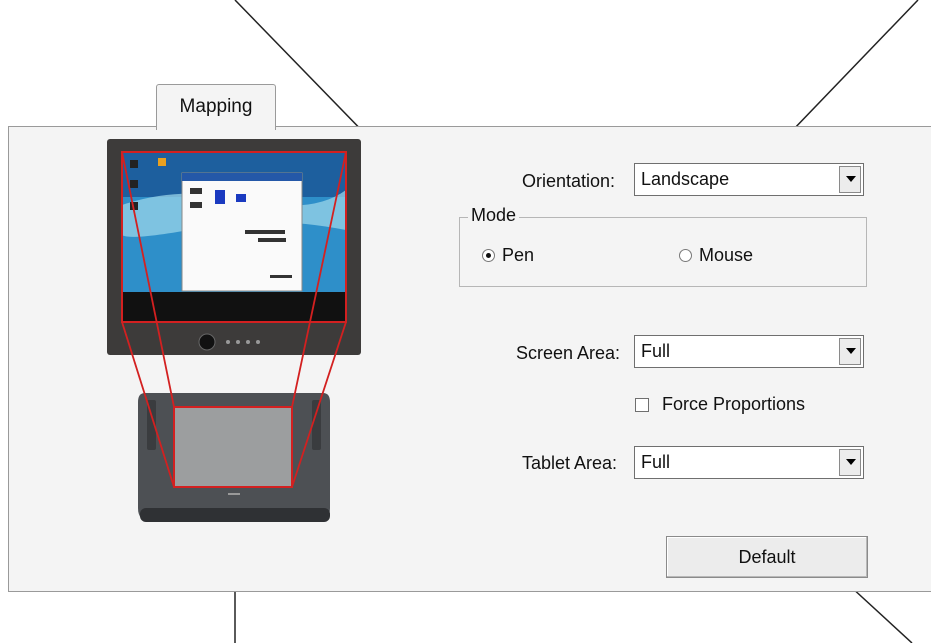  I want to click on screen-area-value: Full, so click(656, 351).